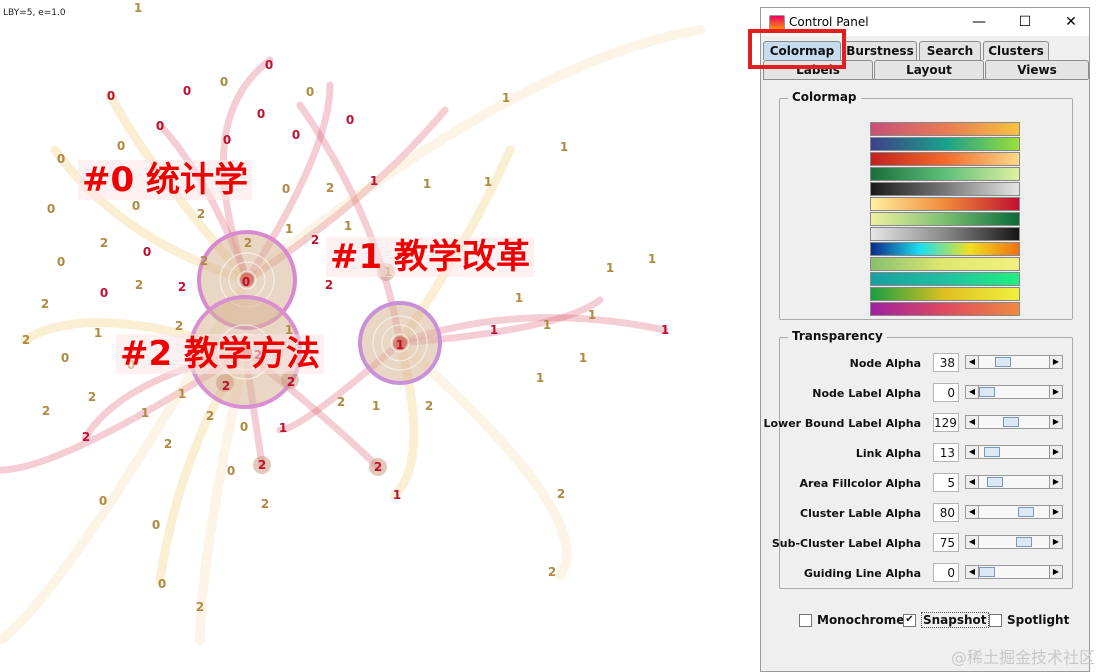 This screenshot has height=672, width=1103. Describe the element at coordinates (926, 423) in the screenshot. I see `alpha-row: Lower Bound Label Alpha 129 ◀ ▶` at that location.